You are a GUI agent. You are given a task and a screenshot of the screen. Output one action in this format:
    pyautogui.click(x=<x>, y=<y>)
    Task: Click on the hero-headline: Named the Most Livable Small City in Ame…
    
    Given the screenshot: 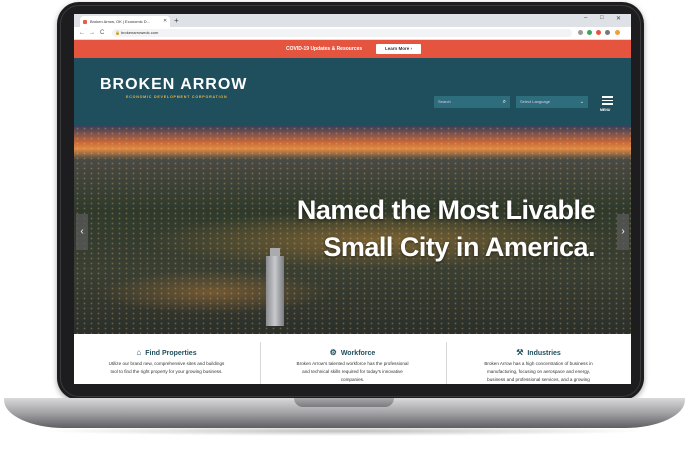 What is the action you would take?
    pyautogui.click(x=446, y=229)
    